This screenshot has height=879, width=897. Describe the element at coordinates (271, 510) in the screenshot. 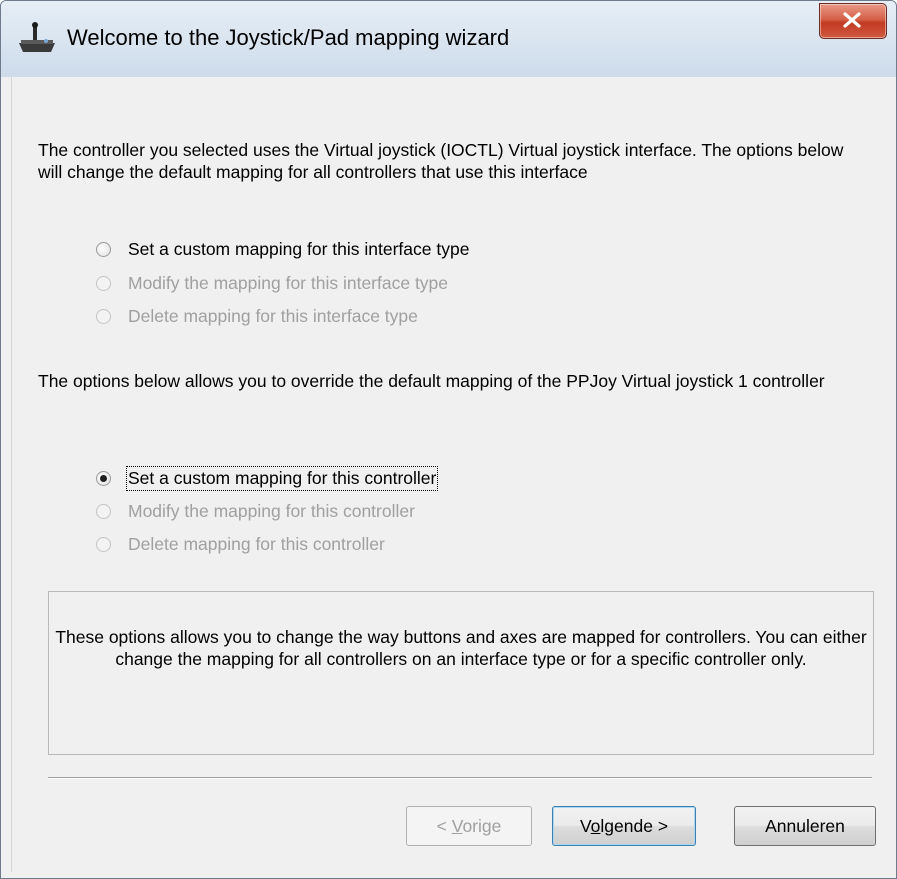

I see `radio-label: Modify the mapping for this controller` at that location.